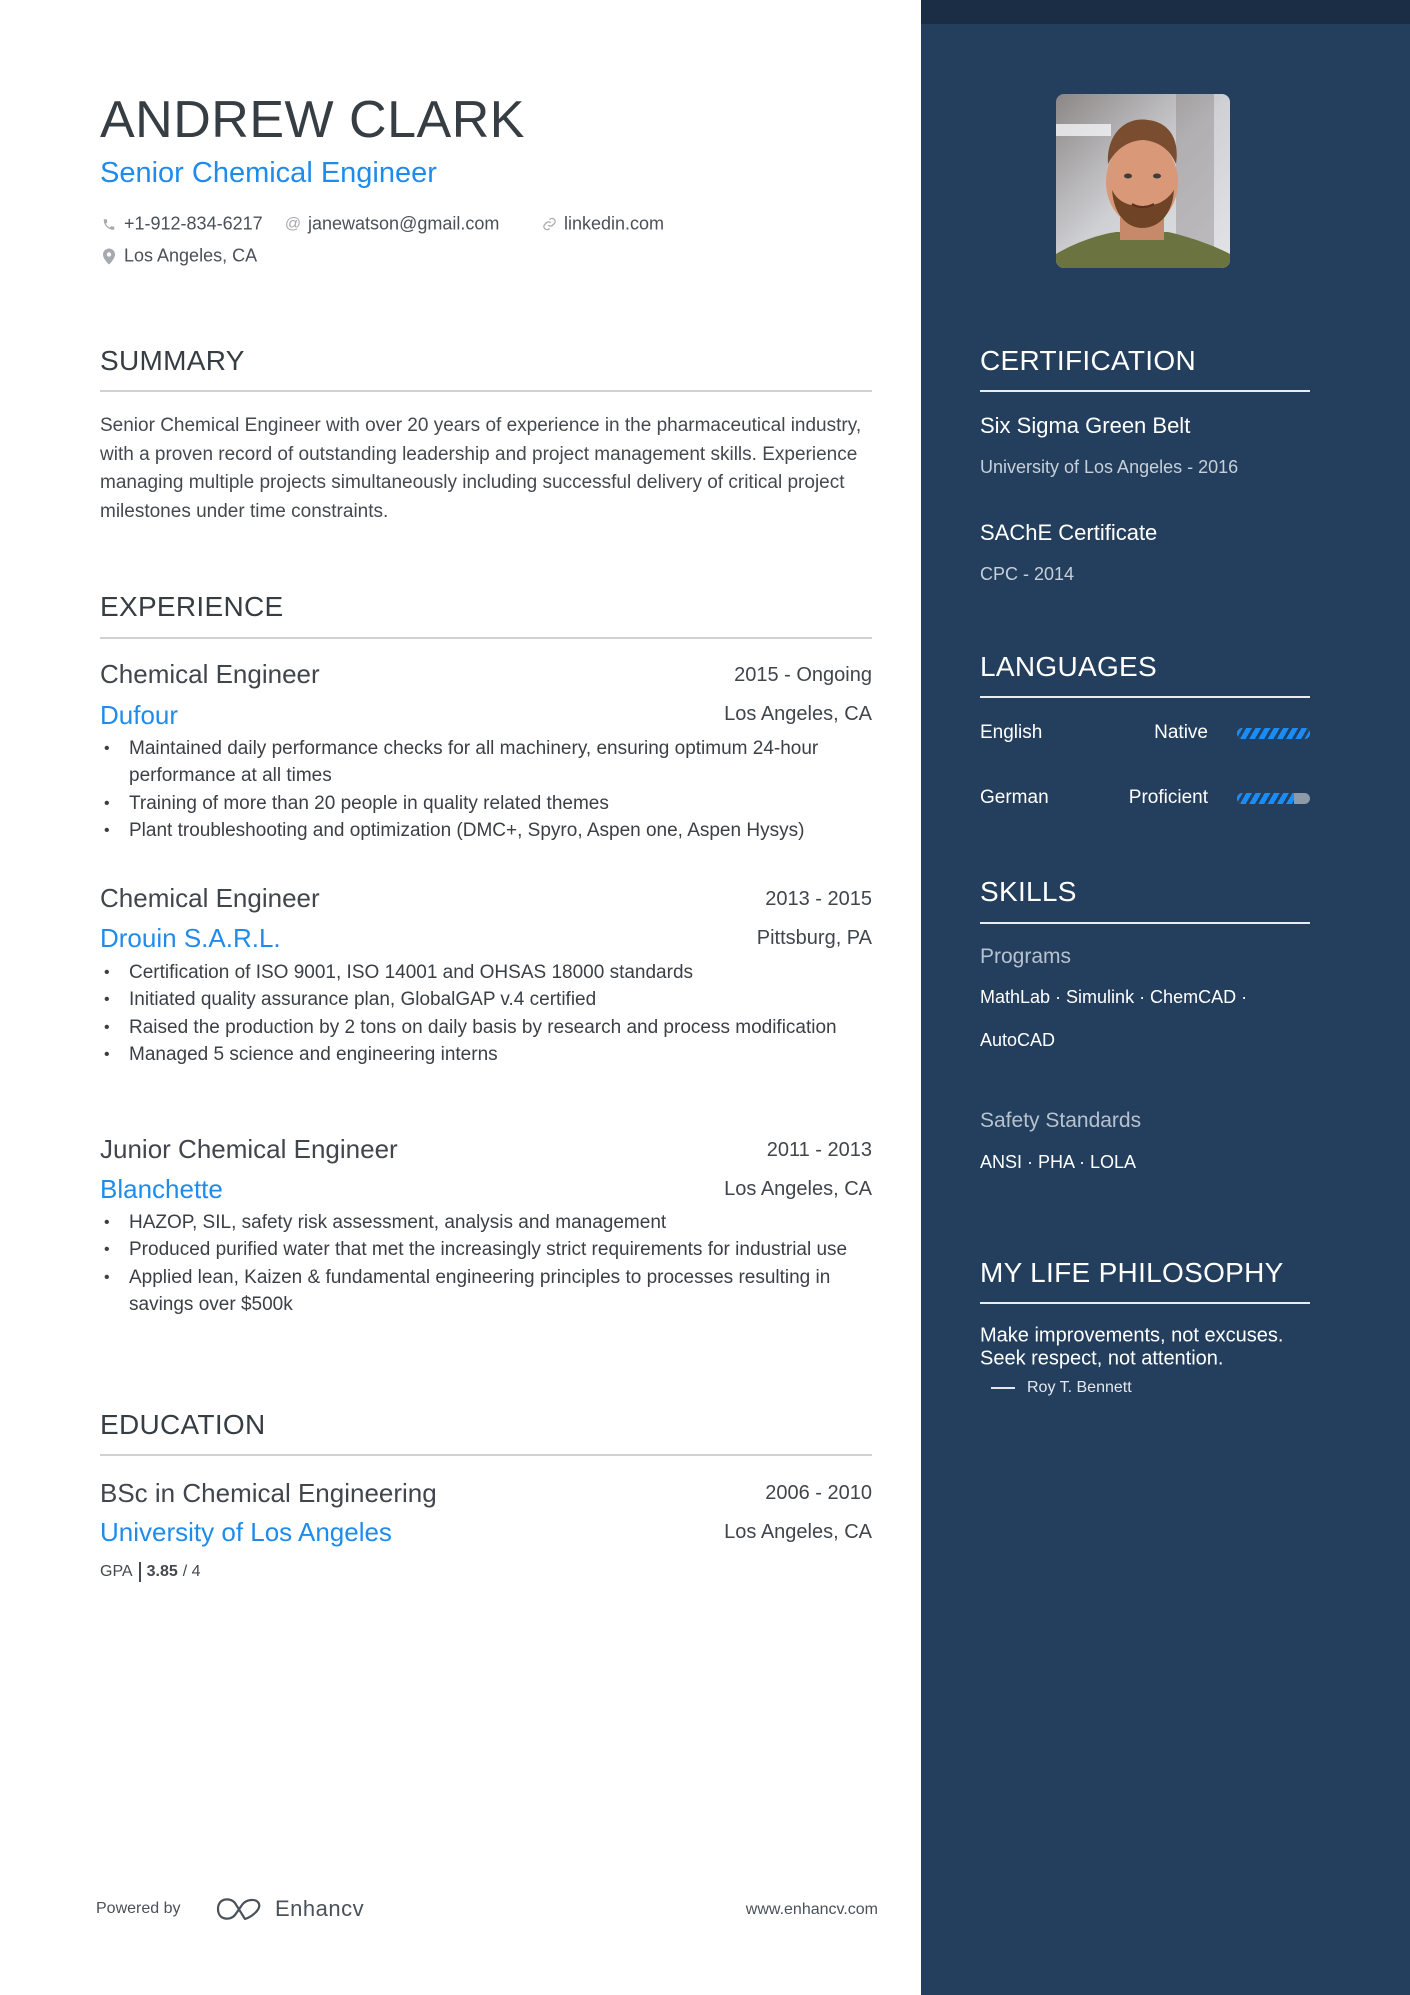 The height and width of the screenshot is (1995, 1410). I want to click on gpa-value: 3.85, so click(162, 1571).